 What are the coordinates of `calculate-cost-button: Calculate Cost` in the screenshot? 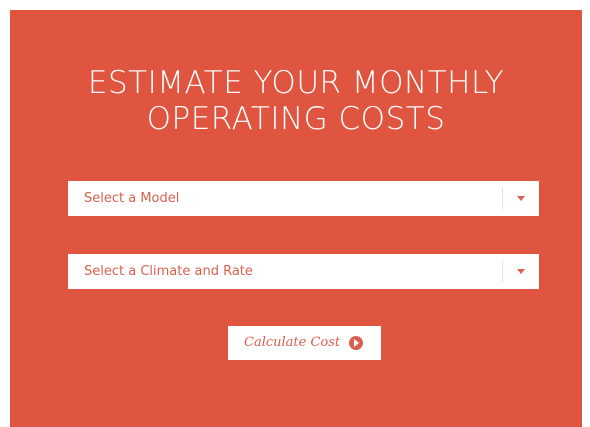 It's located at (304, 343).